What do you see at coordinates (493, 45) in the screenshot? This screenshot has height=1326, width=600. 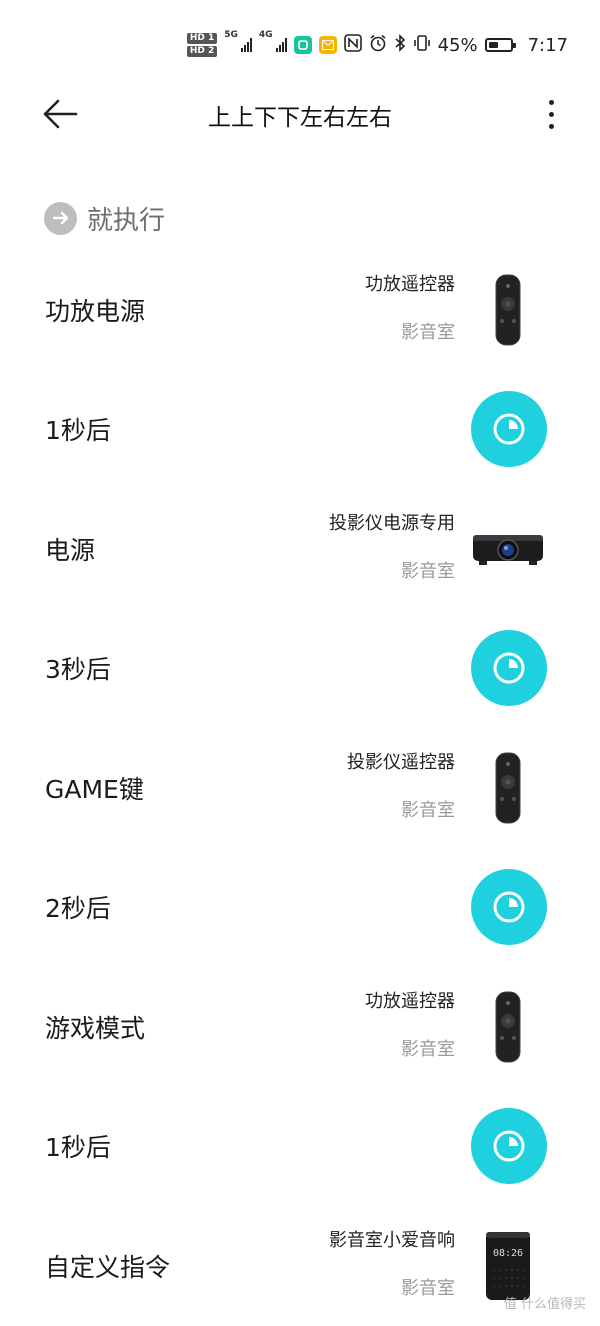 I see `battery-fill` at bounding box center [493, 45].